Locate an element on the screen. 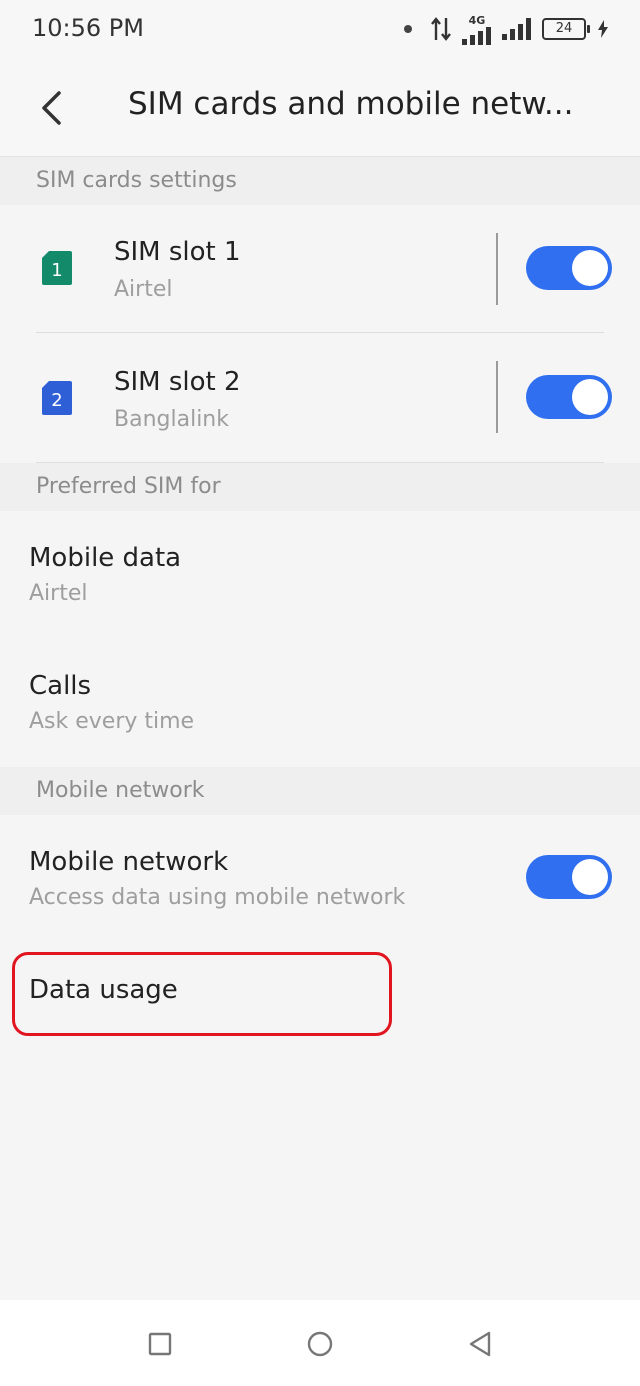  section-header-mobile-network: Mobile network is located at coordinates (320, 791).